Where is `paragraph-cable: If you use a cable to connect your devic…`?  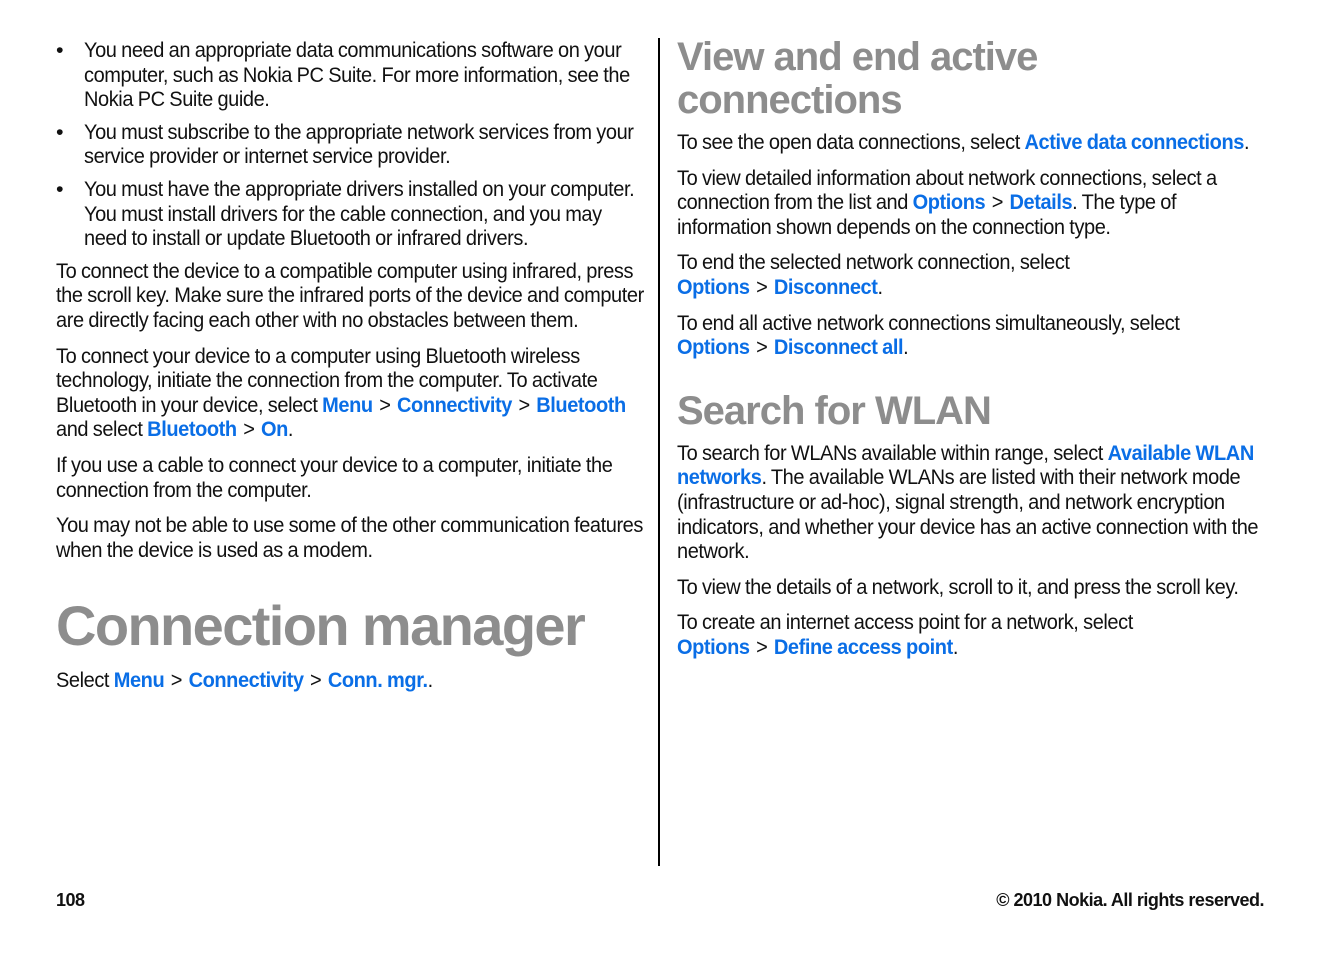 paragraph-cable: If you use a cable to connect your devic… is located at coordinates (352, 477).